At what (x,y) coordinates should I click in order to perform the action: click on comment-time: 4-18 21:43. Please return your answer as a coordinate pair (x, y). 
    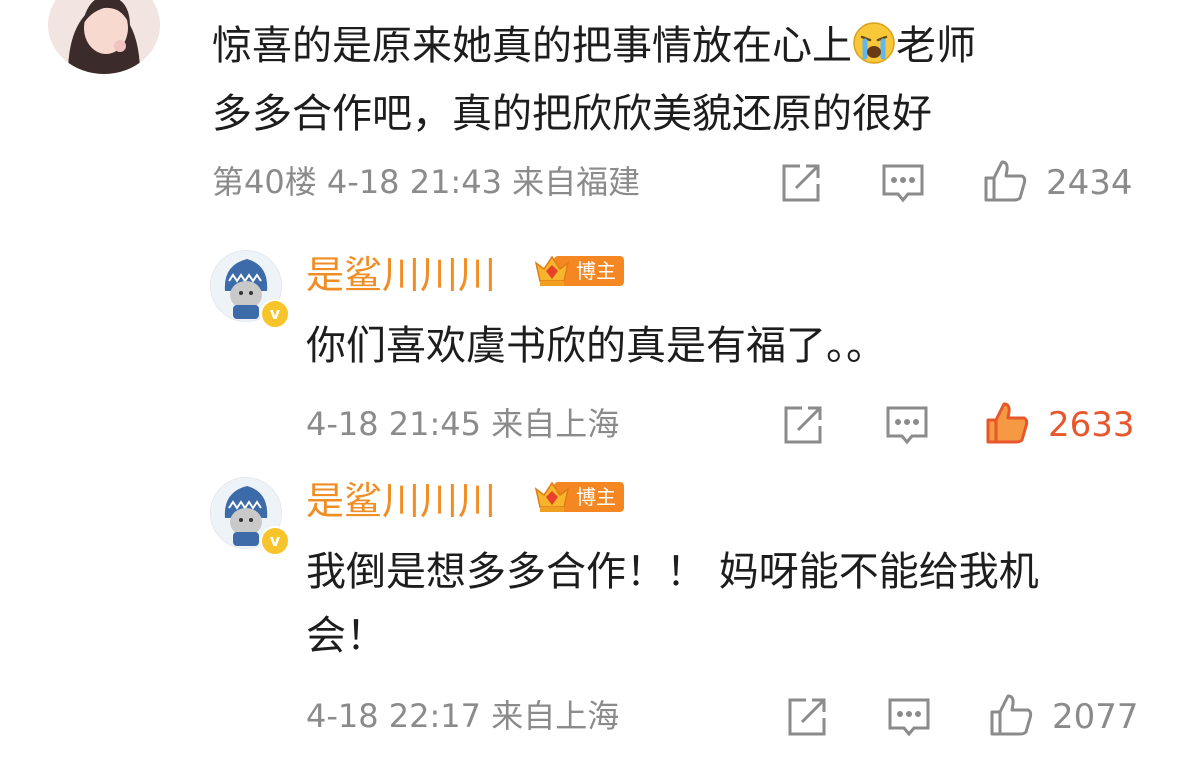
    Looking at the image, I should click on (414, 182).